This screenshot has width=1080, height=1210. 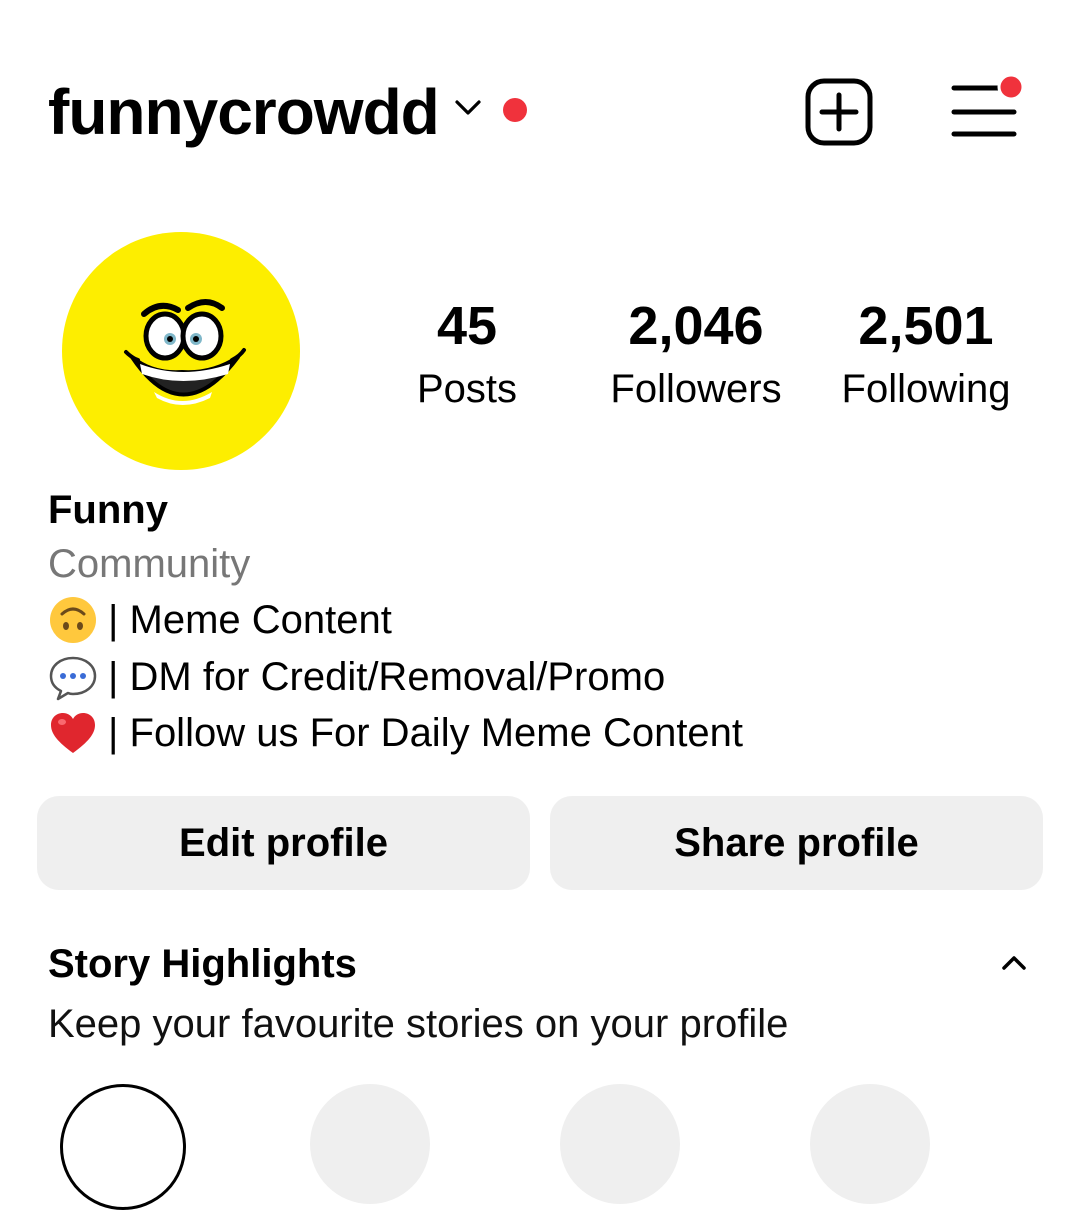 What do you see at coordinates (244, 112) in the screenshot?
I see `username-title: funnycrowdd` at bounding box center [244, 112].